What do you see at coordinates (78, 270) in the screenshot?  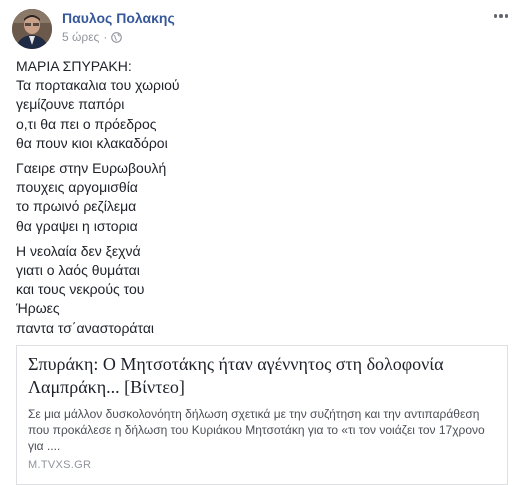 I see `poem-line: γιατι ο λαός θυμάται` at bounding box center [78, 270].